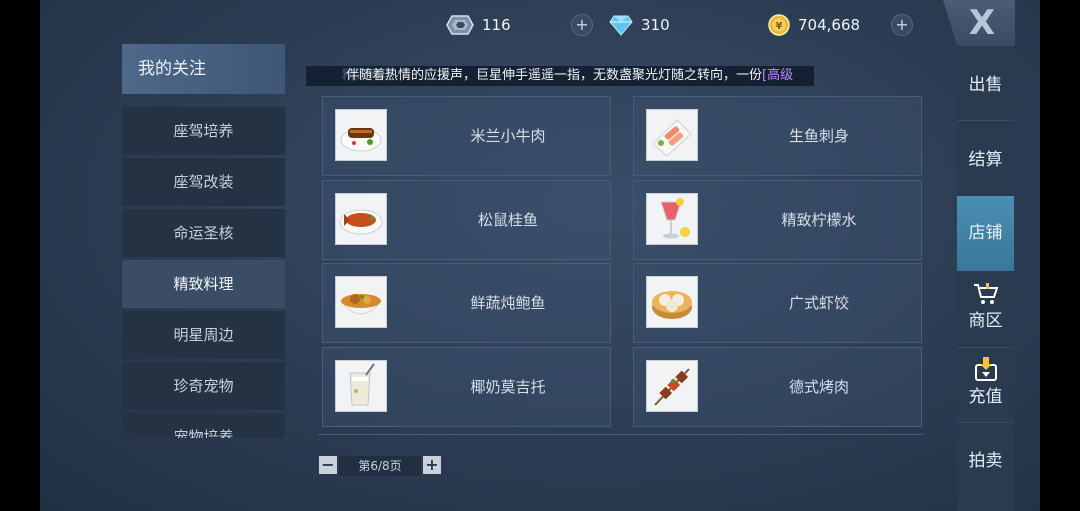 The height and width of the screenshot is (511, 1080). What do you see at coordinates (985, 293) in the screenshot?
I see `cart-icon` at bounding box center [985, 293].